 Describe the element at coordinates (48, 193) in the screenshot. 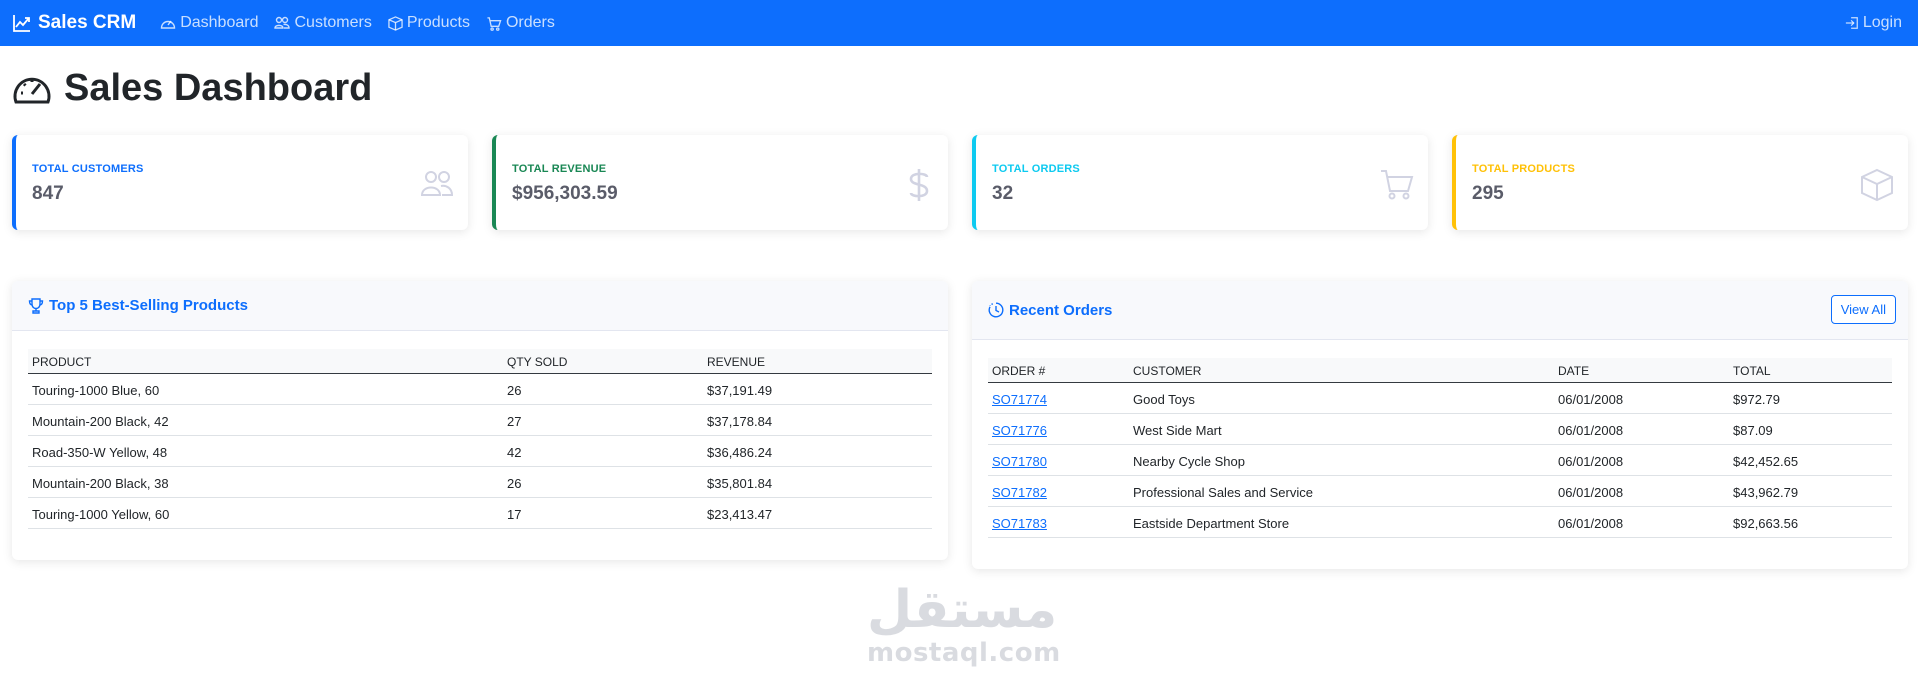

I see `stat-value: 847` at that location.